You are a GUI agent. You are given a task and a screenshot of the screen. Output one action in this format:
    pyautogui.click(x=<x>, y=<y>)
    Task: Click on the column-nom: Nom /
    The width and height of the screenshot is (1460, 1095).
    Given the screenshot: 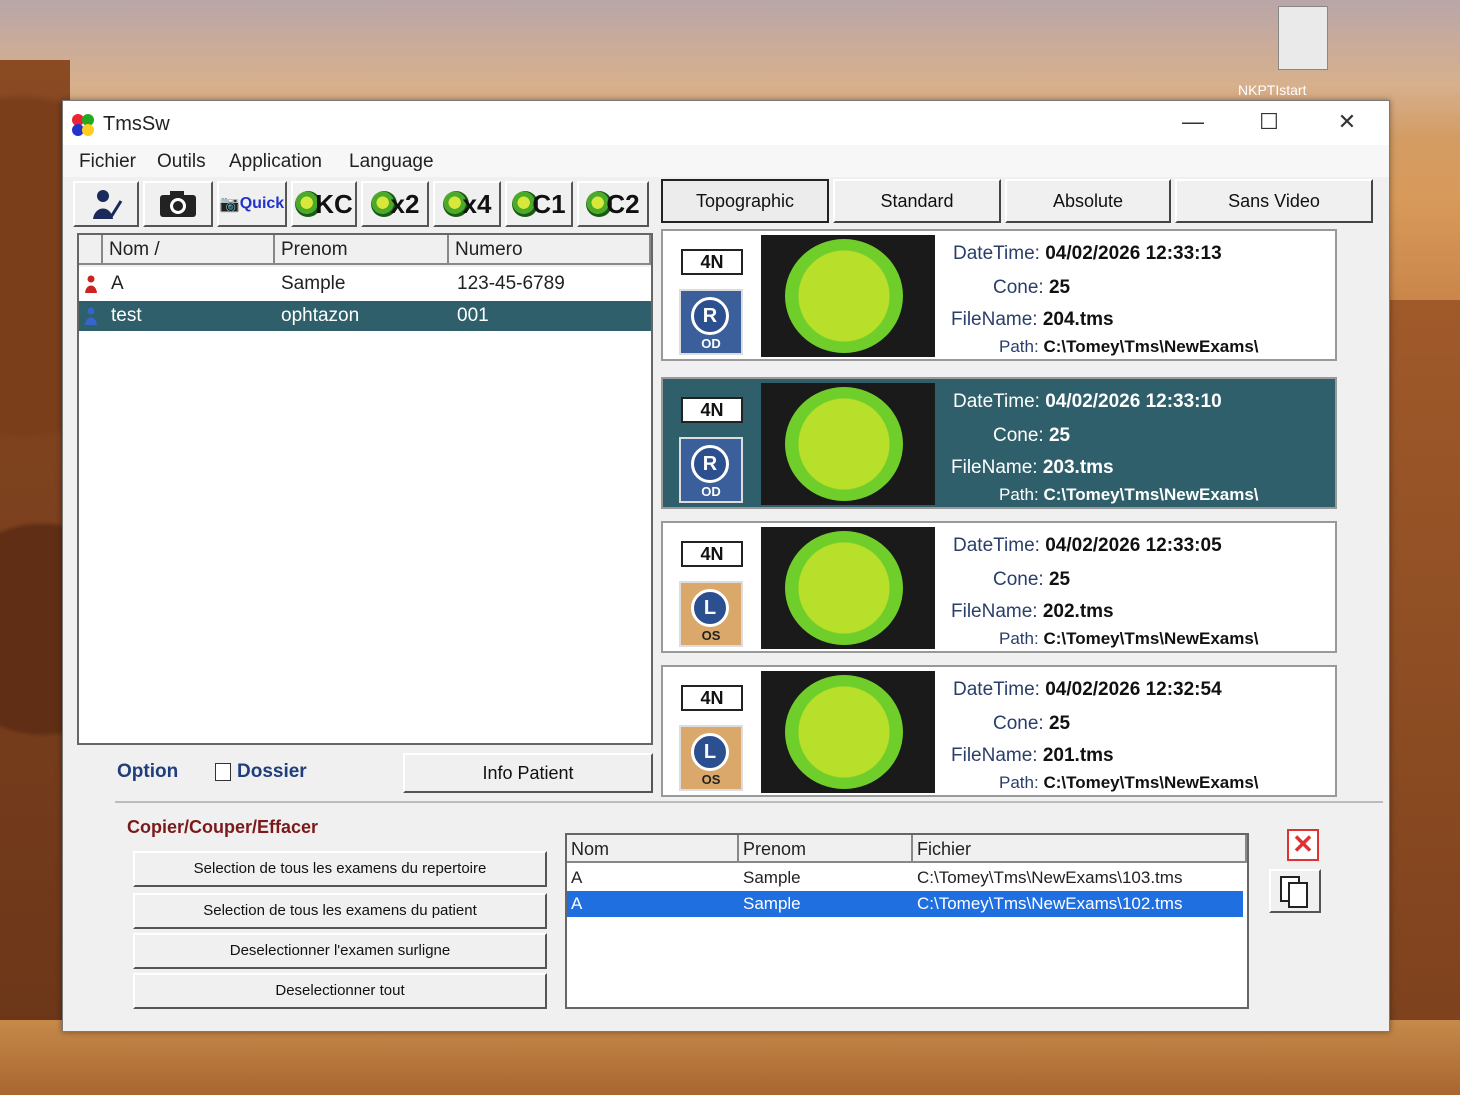 What is the action you would take?
    pyautogui.click(x=189, y=250)
    